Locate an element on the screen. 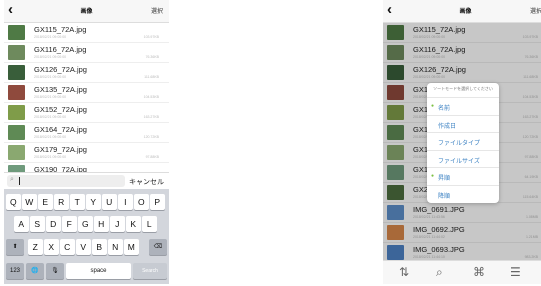  key-s: S is located at coordinates (37, 224).